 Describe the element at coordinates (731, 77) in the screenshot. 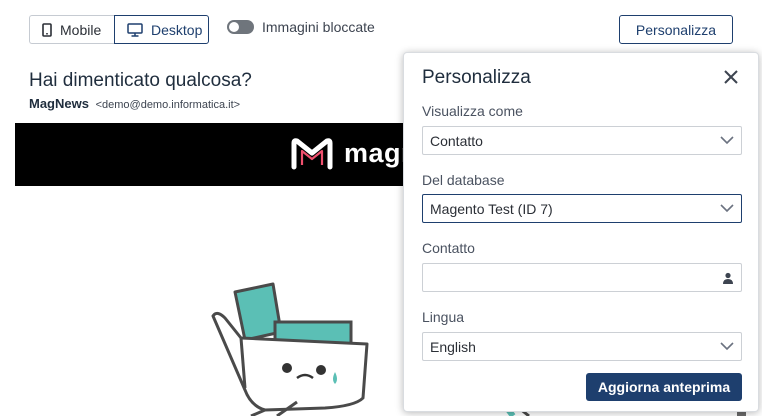

I see `close-icon` at that location.